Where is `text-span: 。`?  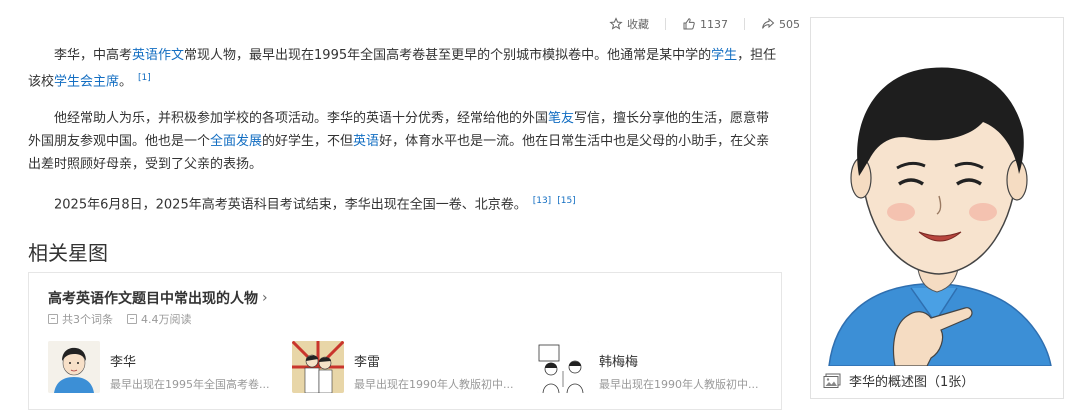 text-span: 。 is located at coordinates (126, 82).